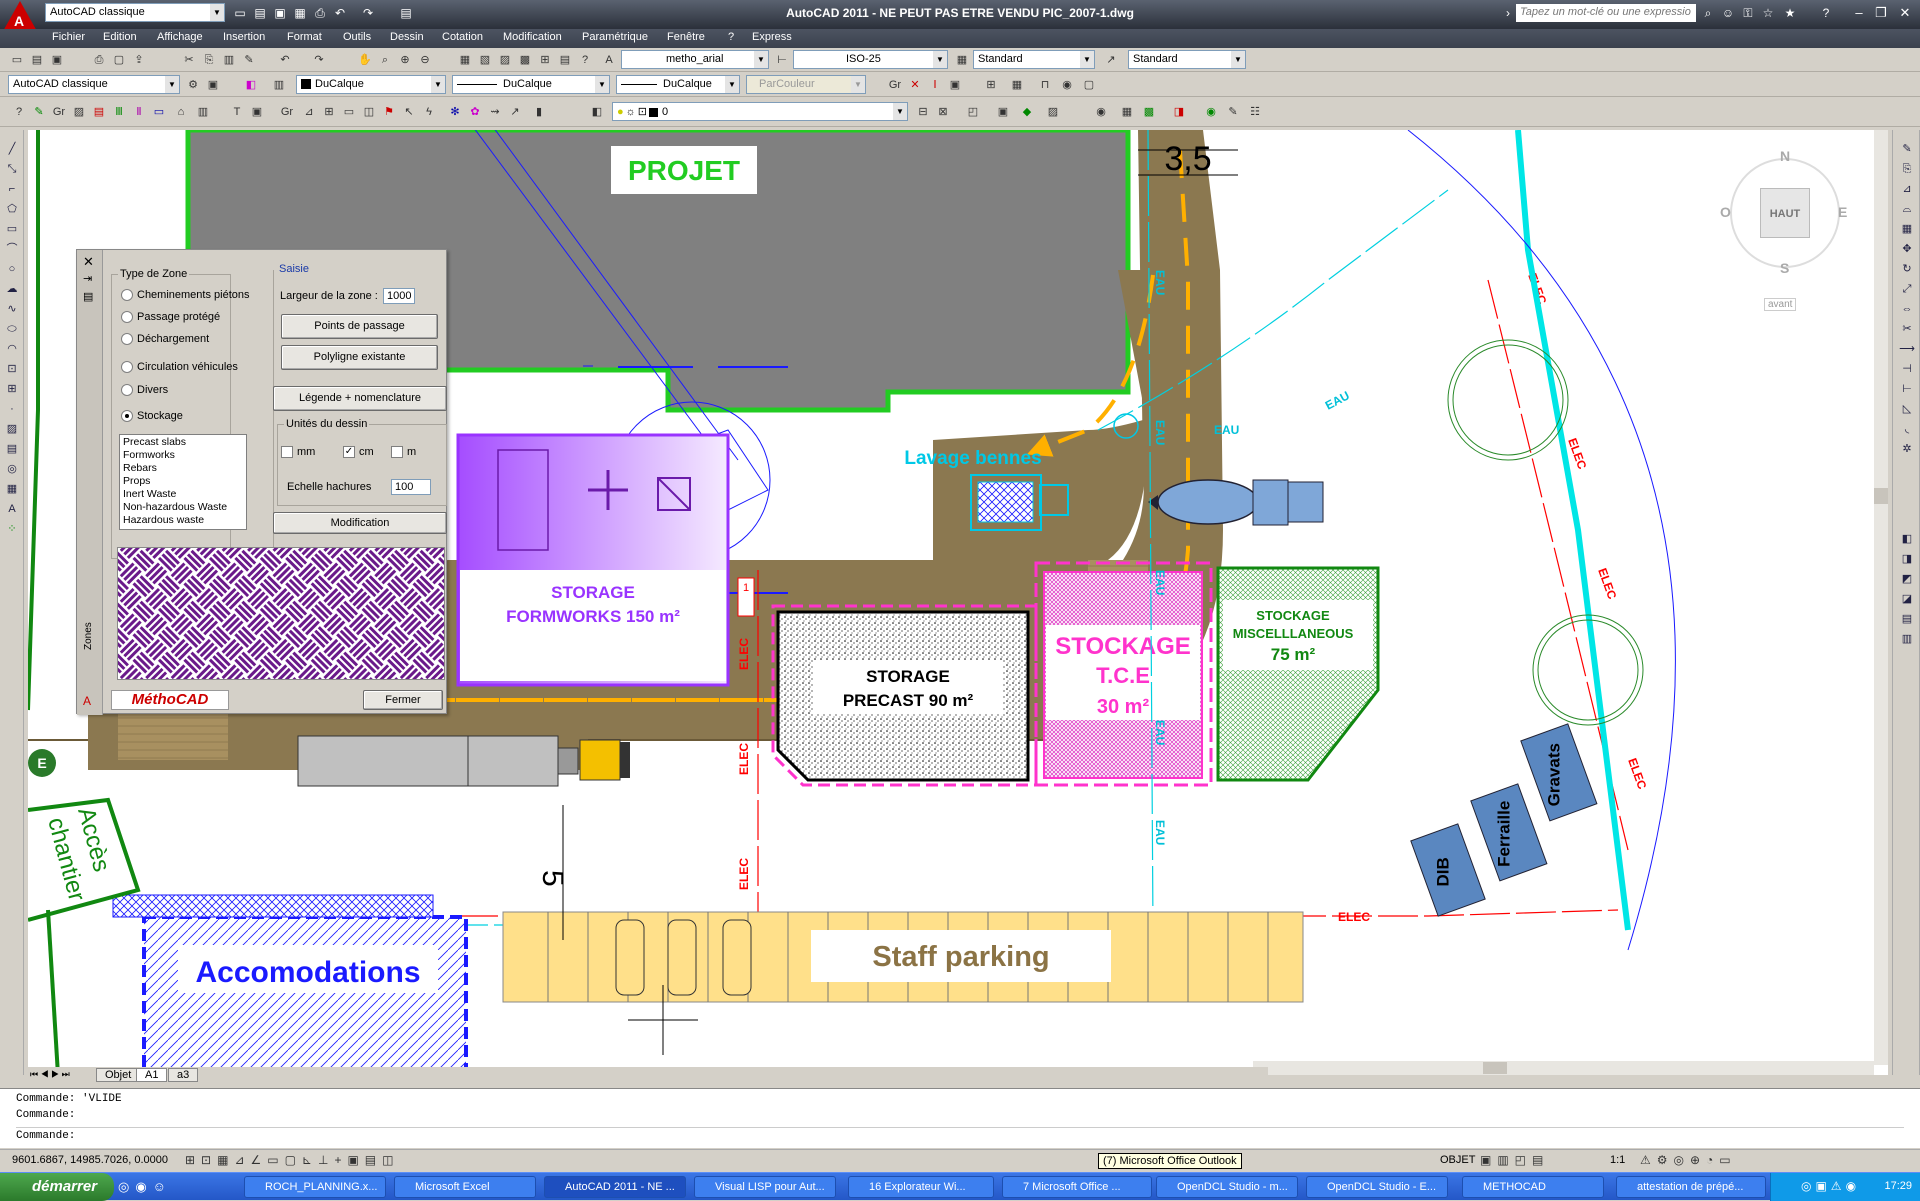 The image size is (1920, 1201). I want to click on star-icon: ☆, so click(1768, 13).